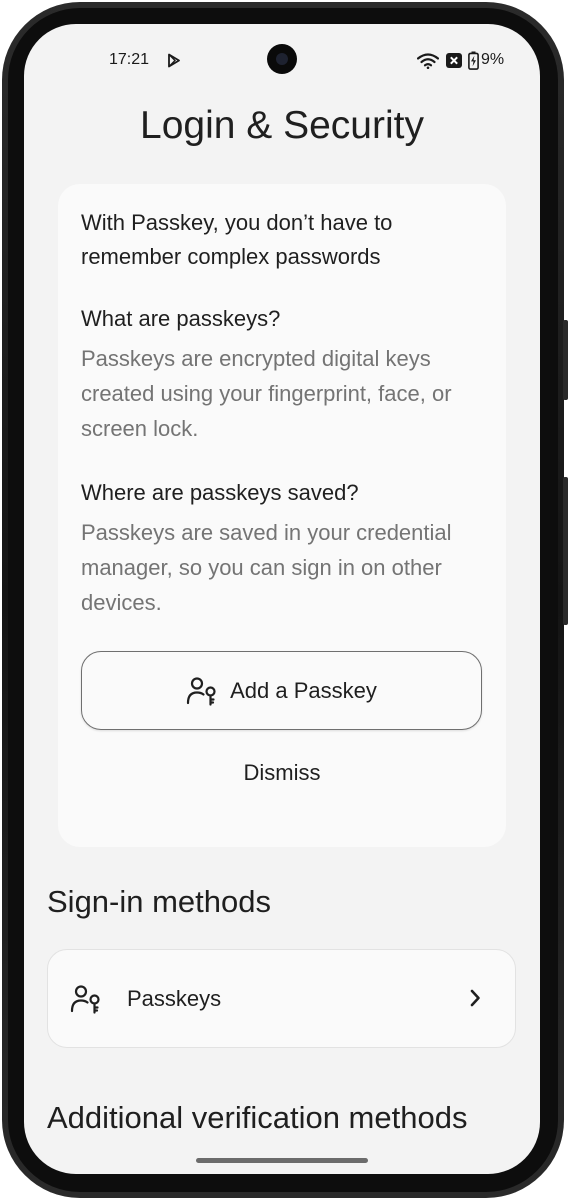 The height and width of the screenshot is (1202, 568). I want to click on chevron-right-icon, so click(475, 998).